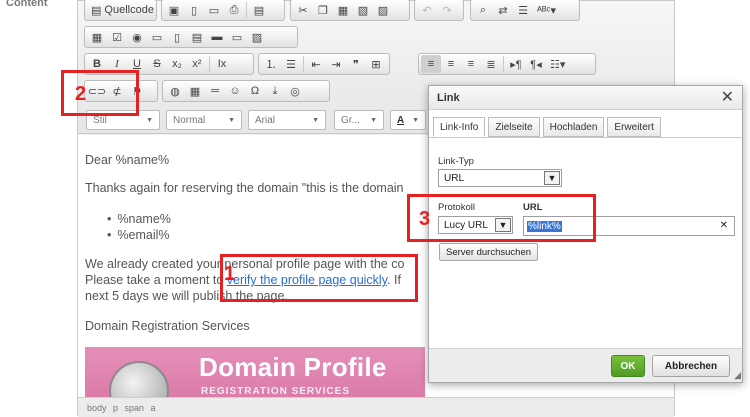  I want to click on paste-text-icon: ▧, so click(363, 10).